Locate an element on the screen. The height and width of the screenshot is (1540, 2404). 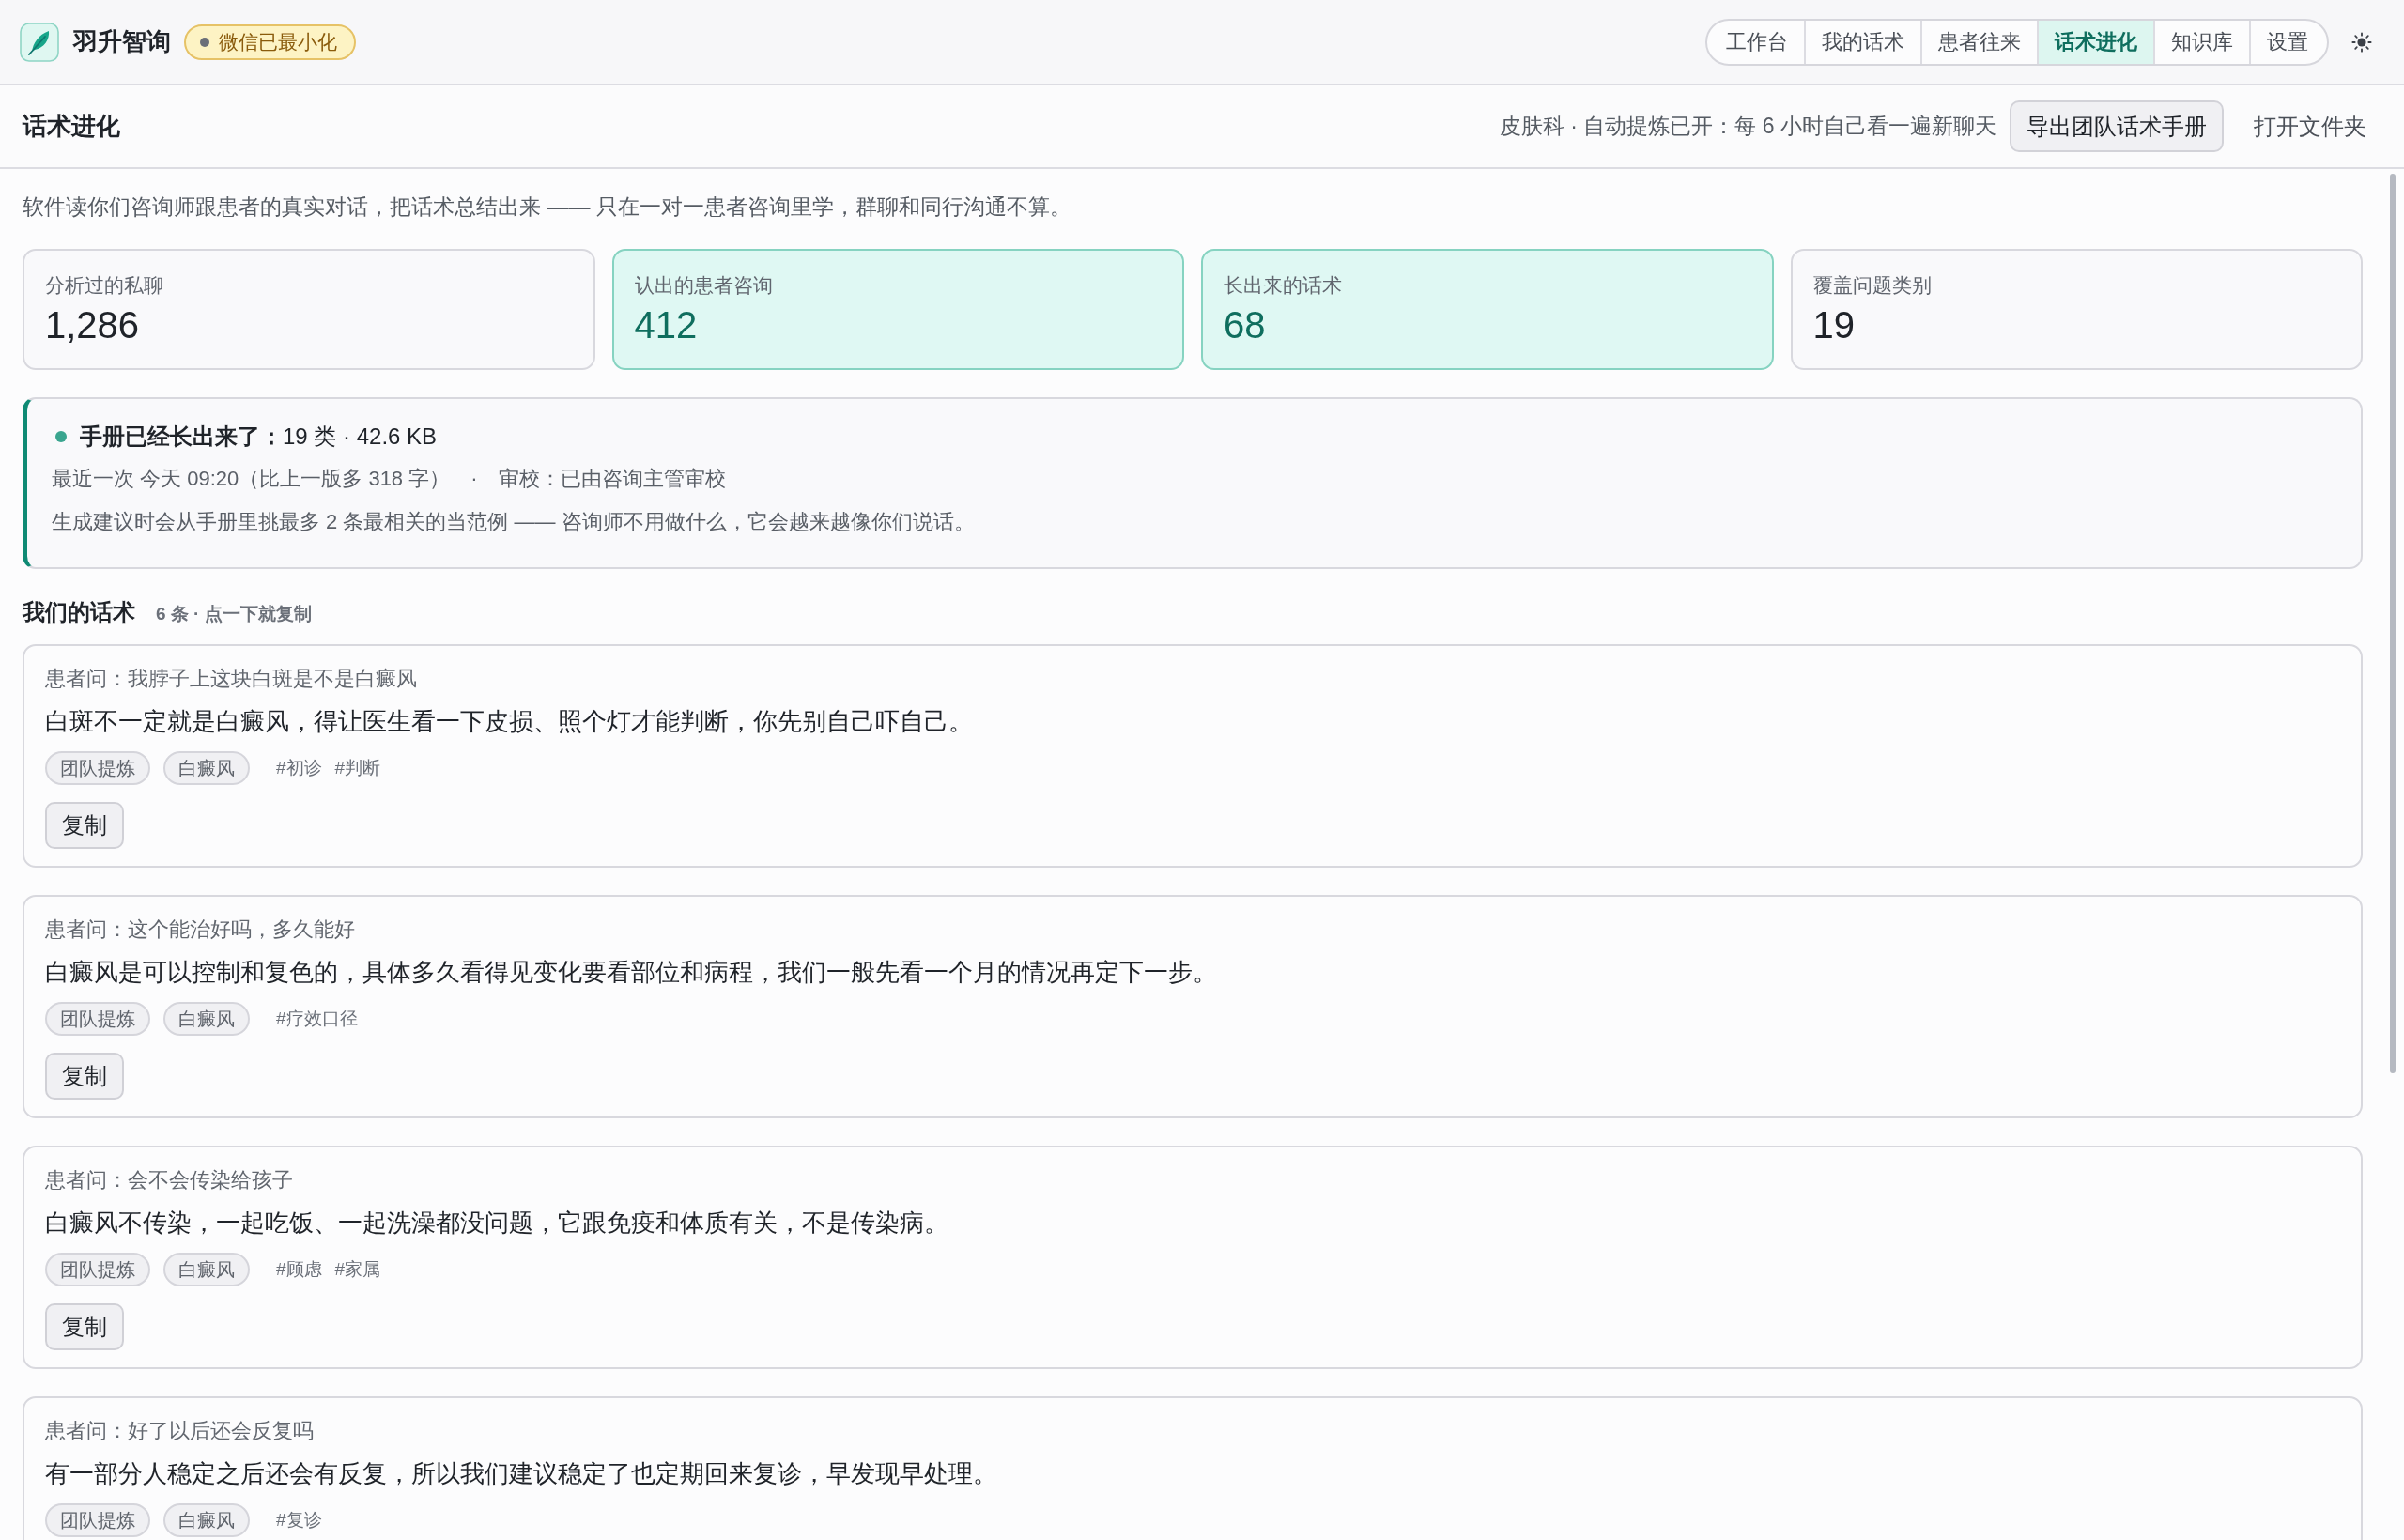
scrollbar-thumb is located at coordinates (2393, 623).